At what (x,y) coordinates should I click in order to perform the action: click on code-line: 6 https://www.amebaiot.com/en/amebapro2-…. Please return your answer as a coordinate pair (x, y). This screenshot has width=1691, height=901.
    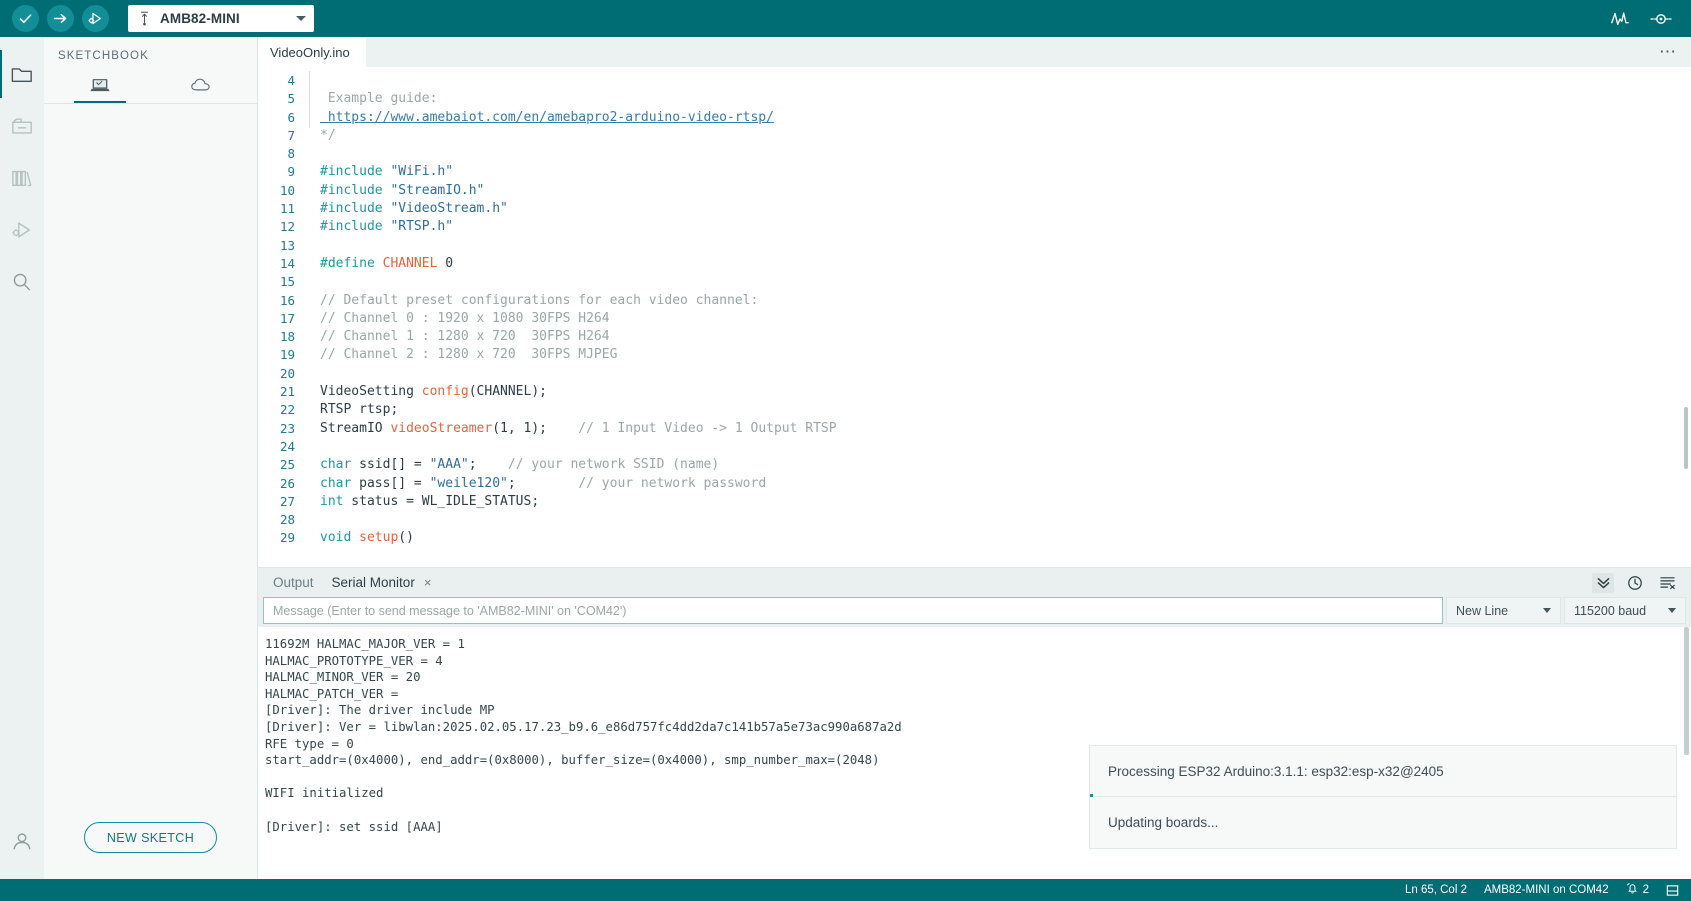
    Looking at the image, I should click on (974, 118).